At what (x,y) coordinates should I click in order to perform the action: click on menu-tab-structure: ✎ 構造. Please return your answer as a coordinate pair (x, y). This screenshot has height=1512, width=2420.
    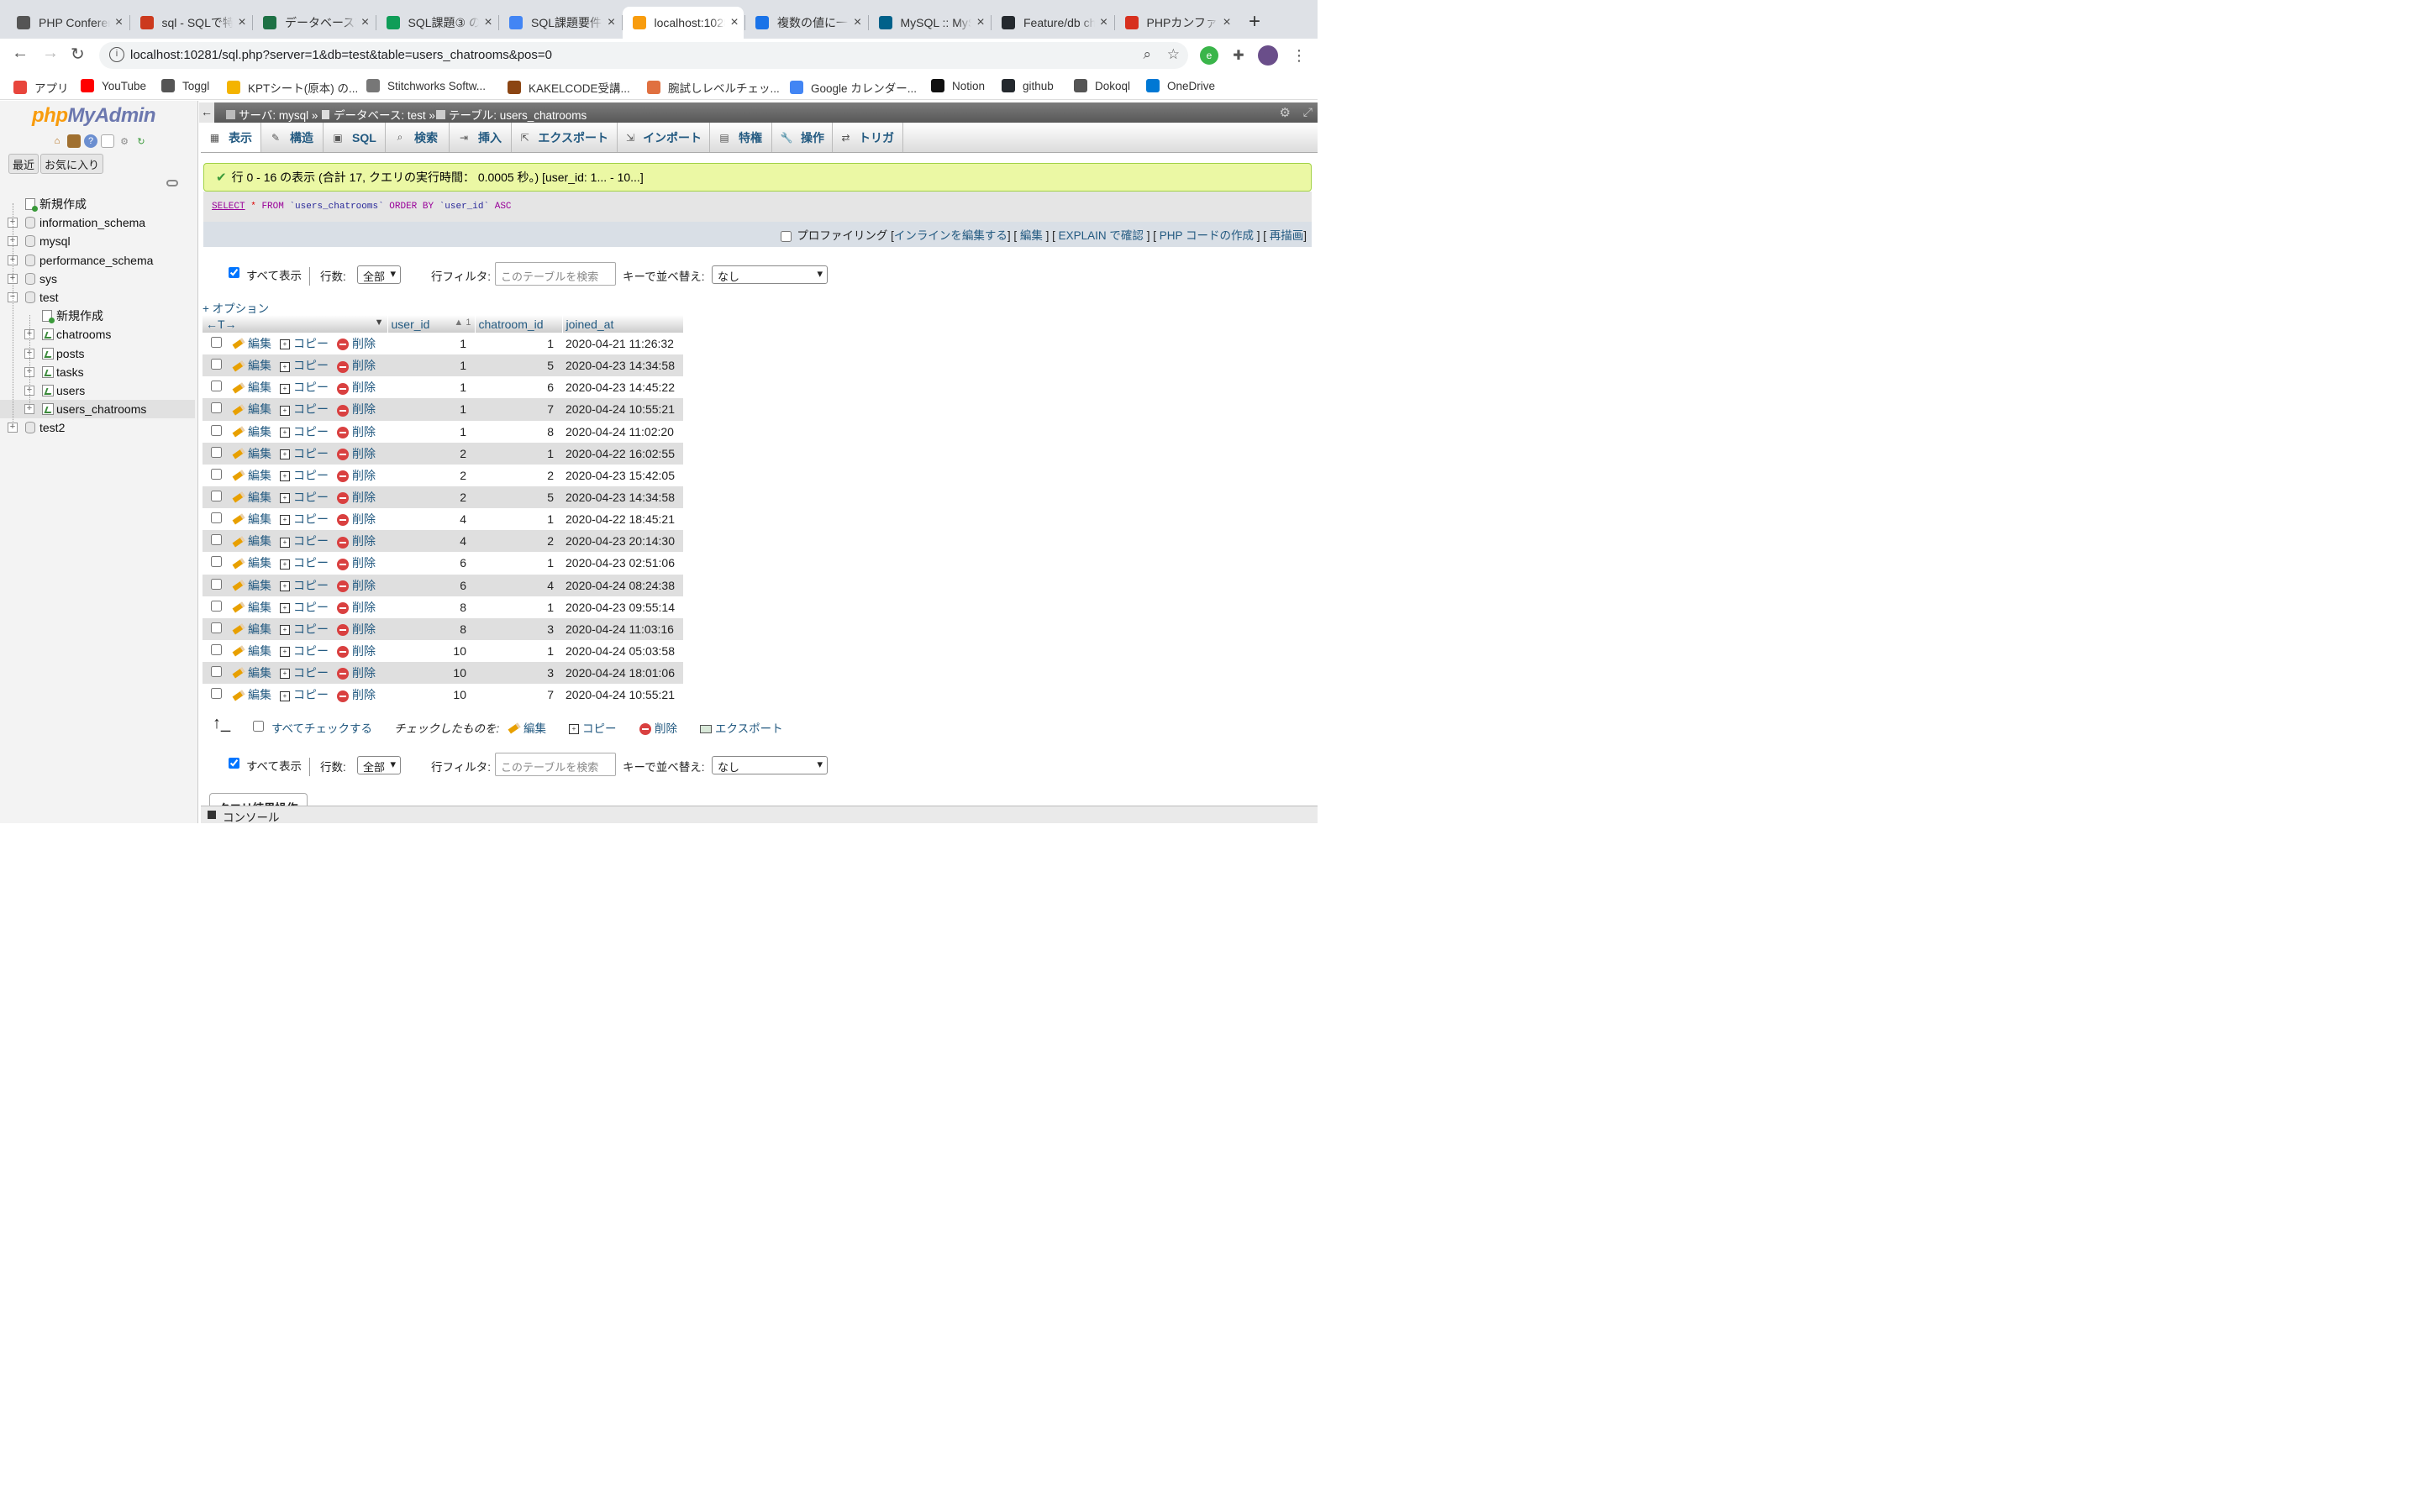
    Looking at the image, I should click on (292, 137).